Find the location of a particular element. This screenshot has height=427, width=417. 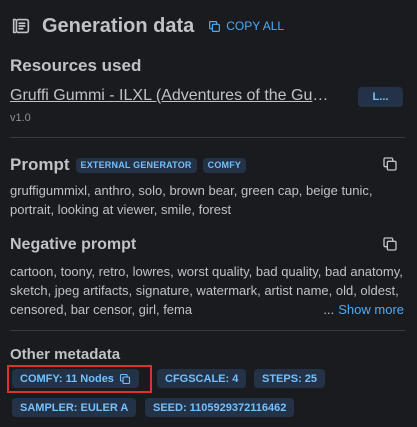

page-title: Generation data is located at coordinates (118, 25).